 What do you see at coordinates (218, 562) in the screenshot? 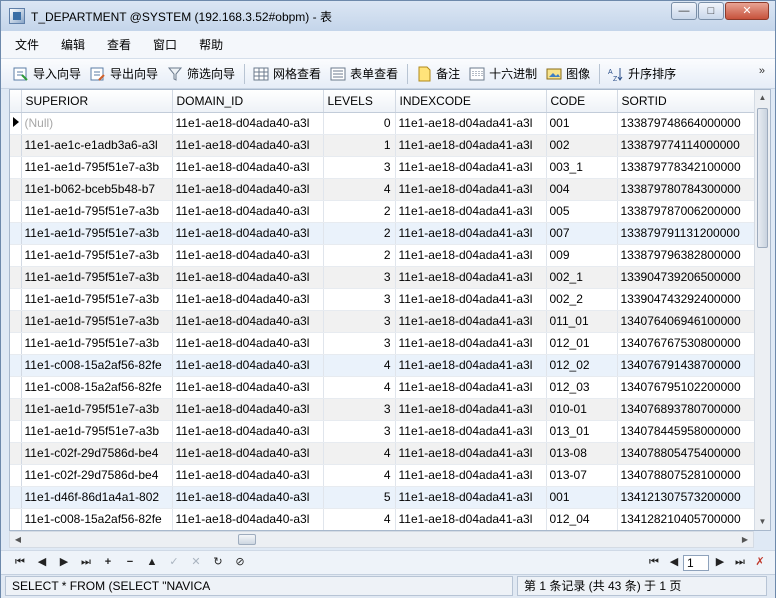
I see `refresh-icon: ↻` at bounding box center [218, 562].